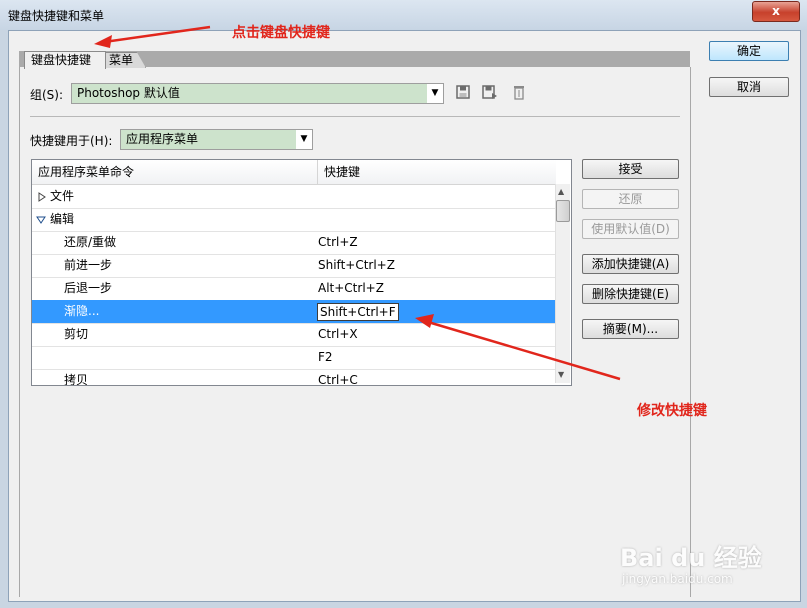 Image resolution: width=807 pixels, height=608 pixels. What do you see at coordinates (672, 411) in the screenshot?
I see `annotation-edit-hint: 修改快捷键` at bounding box center [672, 411].